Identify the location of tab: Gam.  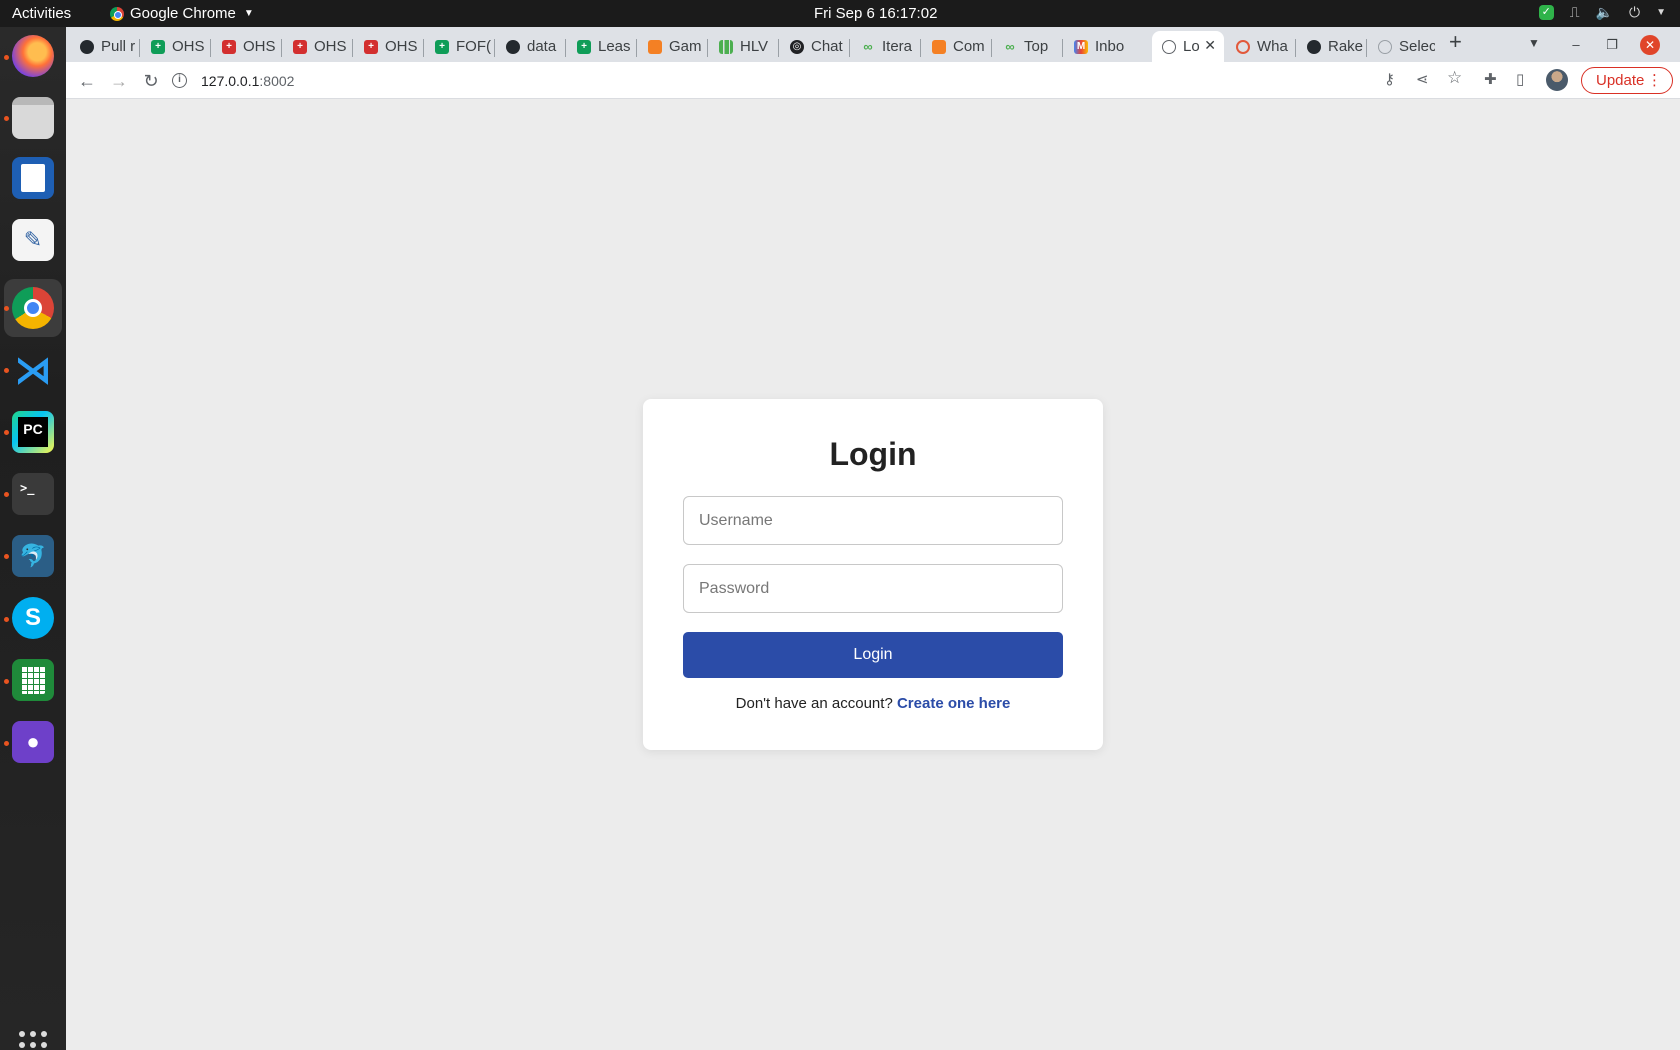
(671, 46).